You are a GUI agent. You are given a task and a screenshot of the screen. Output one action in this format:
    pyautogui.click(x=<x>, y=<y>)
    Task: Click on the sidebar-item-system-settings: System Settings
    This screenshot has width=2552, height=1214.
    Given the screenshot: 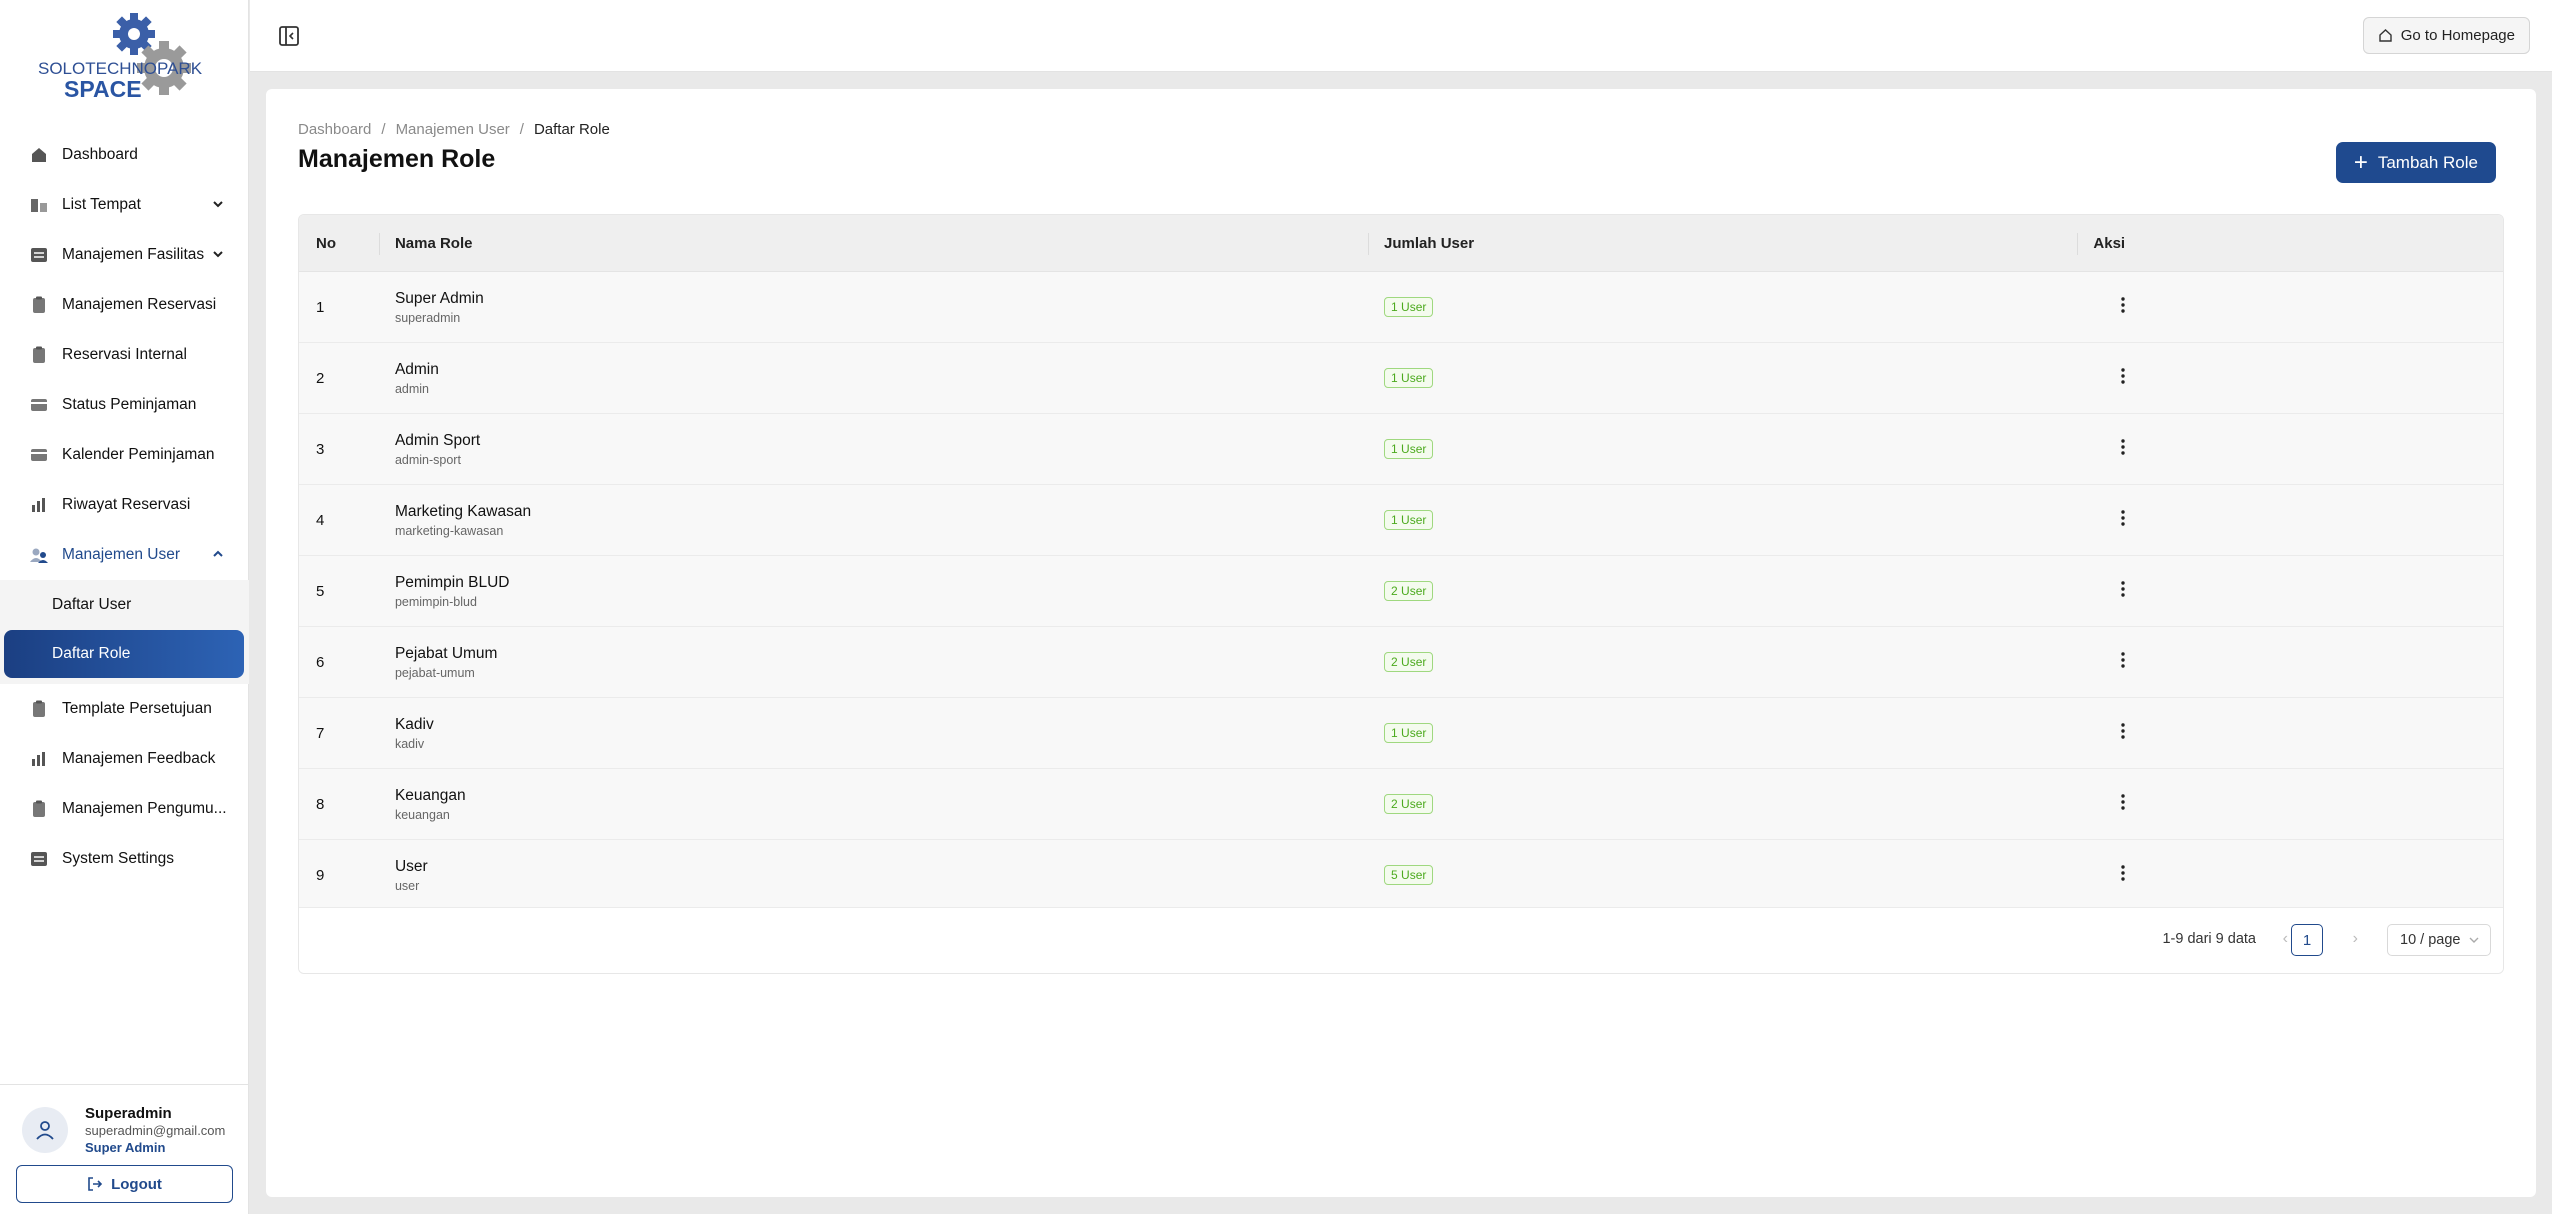 What is the action you would take?
    pyautogui.click(x=124, y=859)
    